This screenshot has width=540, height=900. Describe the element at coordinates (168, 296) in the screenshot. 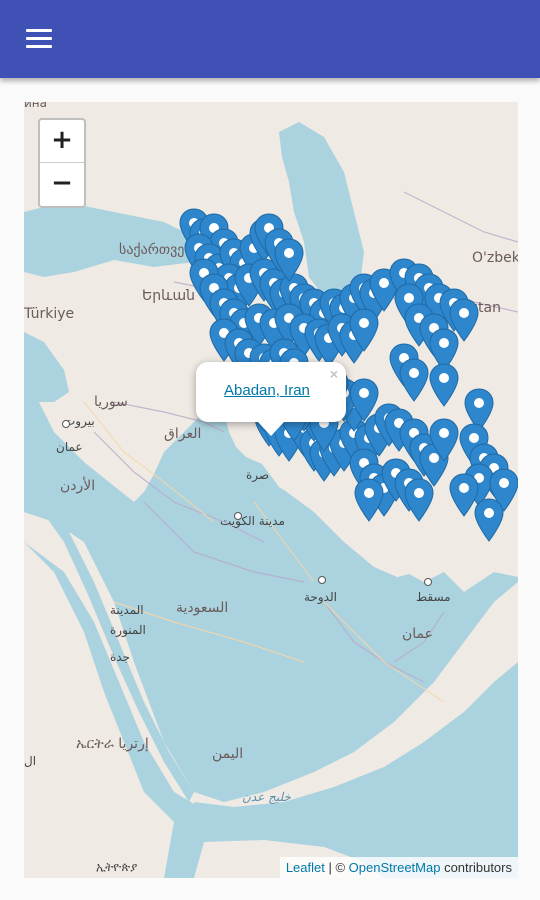

I see `map-label-armenia: Երևան` at that location.